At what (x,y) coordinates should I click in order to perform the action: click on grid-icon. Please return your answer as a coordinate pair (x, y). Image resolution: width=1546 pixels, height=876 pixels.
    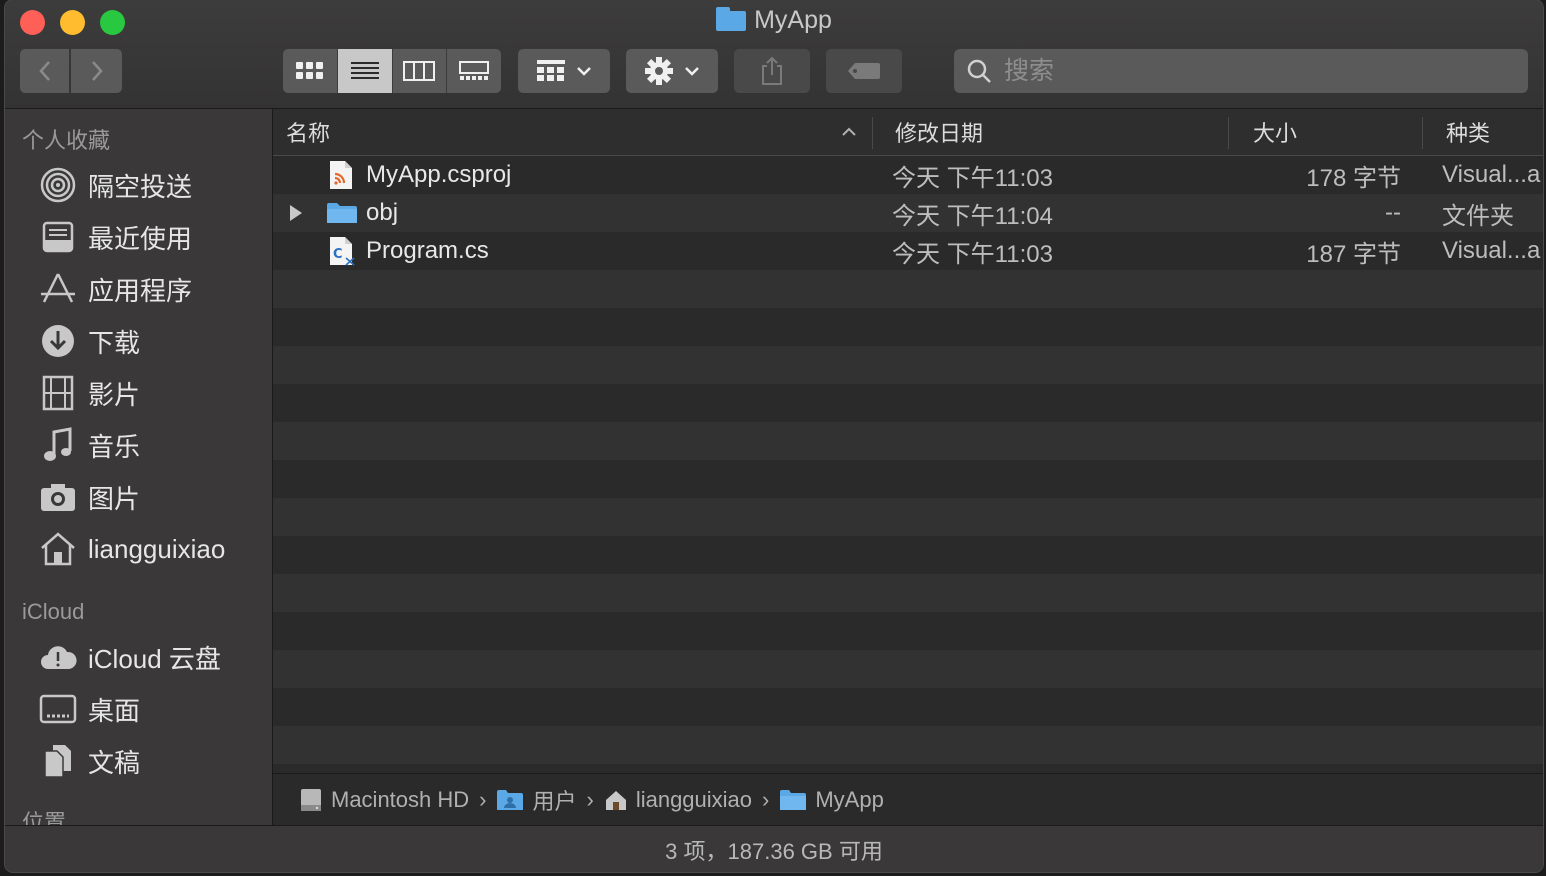
    Looking at the image, I should click on (309, 70).